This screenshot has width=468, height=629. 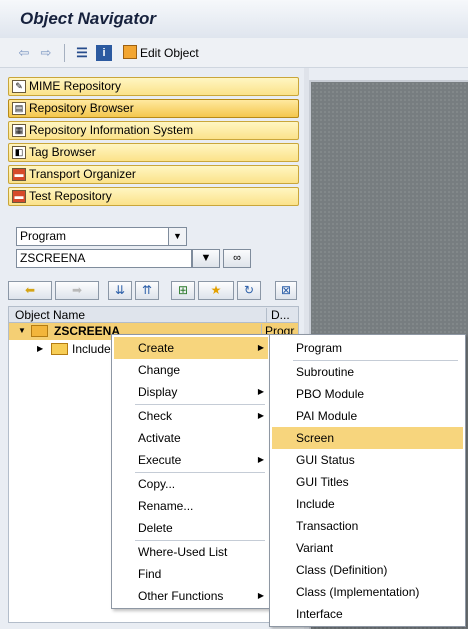 What do you see at coordinates (75, 86) in the screenshot?
I see `nav-button-label: MIME Repository` at bounding box center [75, 86].